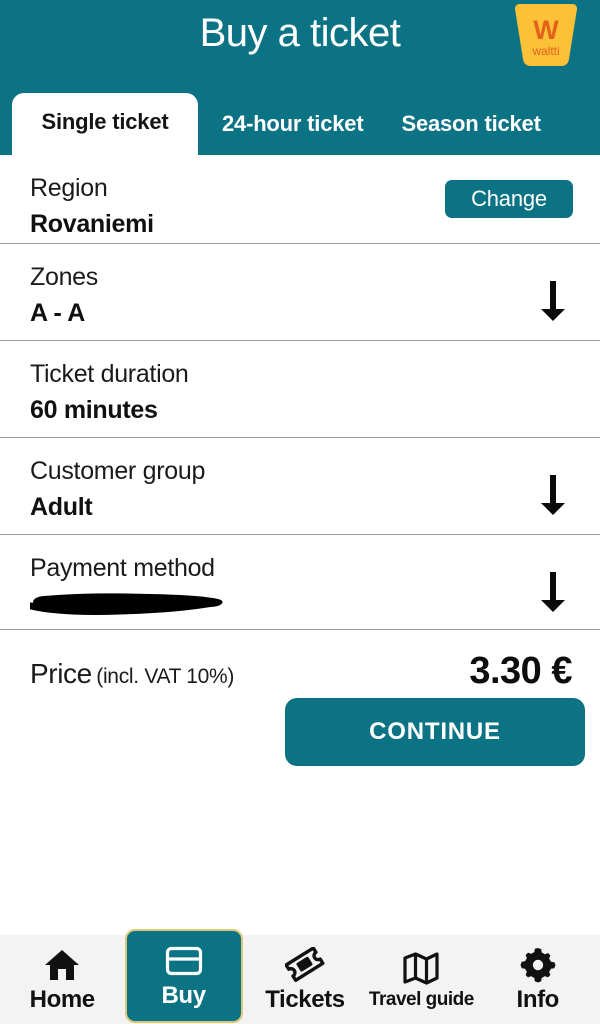 Image resolution: width=600 pixels, height=1024 pixels. I want to click on waltti-logo: W waltti, so click(546, 35).